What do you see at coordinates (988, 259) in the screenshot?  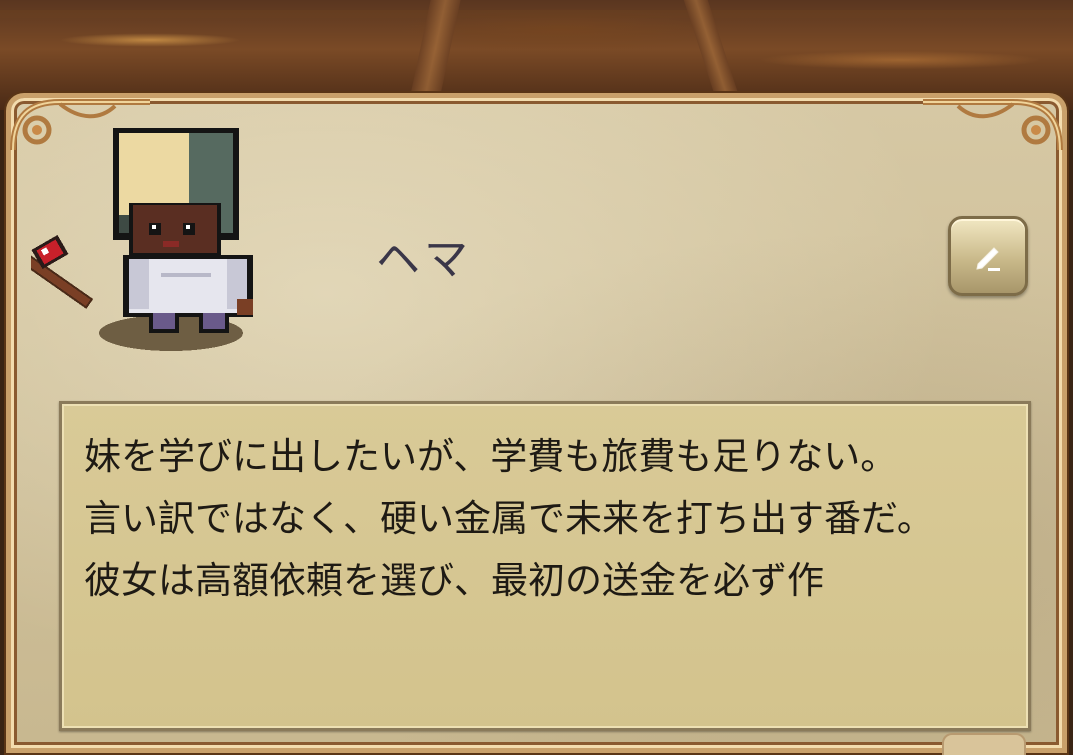 I see `pencil-icon` at bounding box center [988, 259].